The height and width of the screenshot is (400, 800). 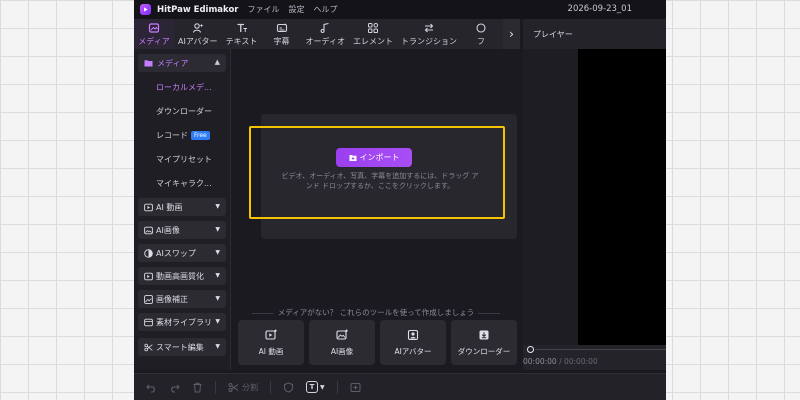 I want to click on toolbar-scroll-right-button: ›, so click(x=511, y=34).